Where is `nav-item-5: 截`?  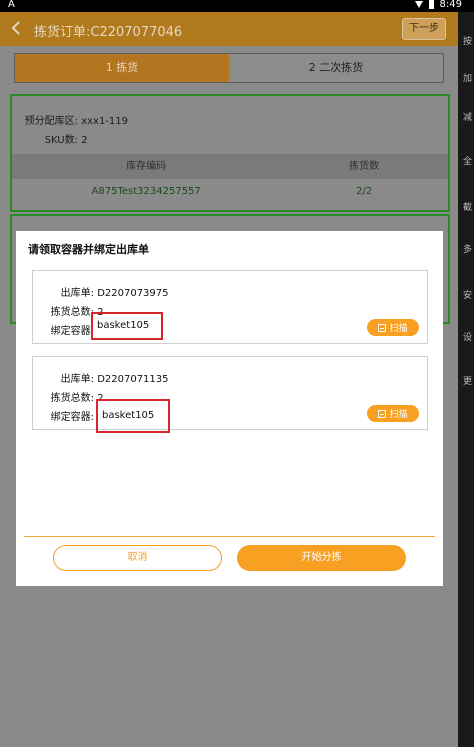 nav-item-5: 截 is located at coordinates (468, 206).